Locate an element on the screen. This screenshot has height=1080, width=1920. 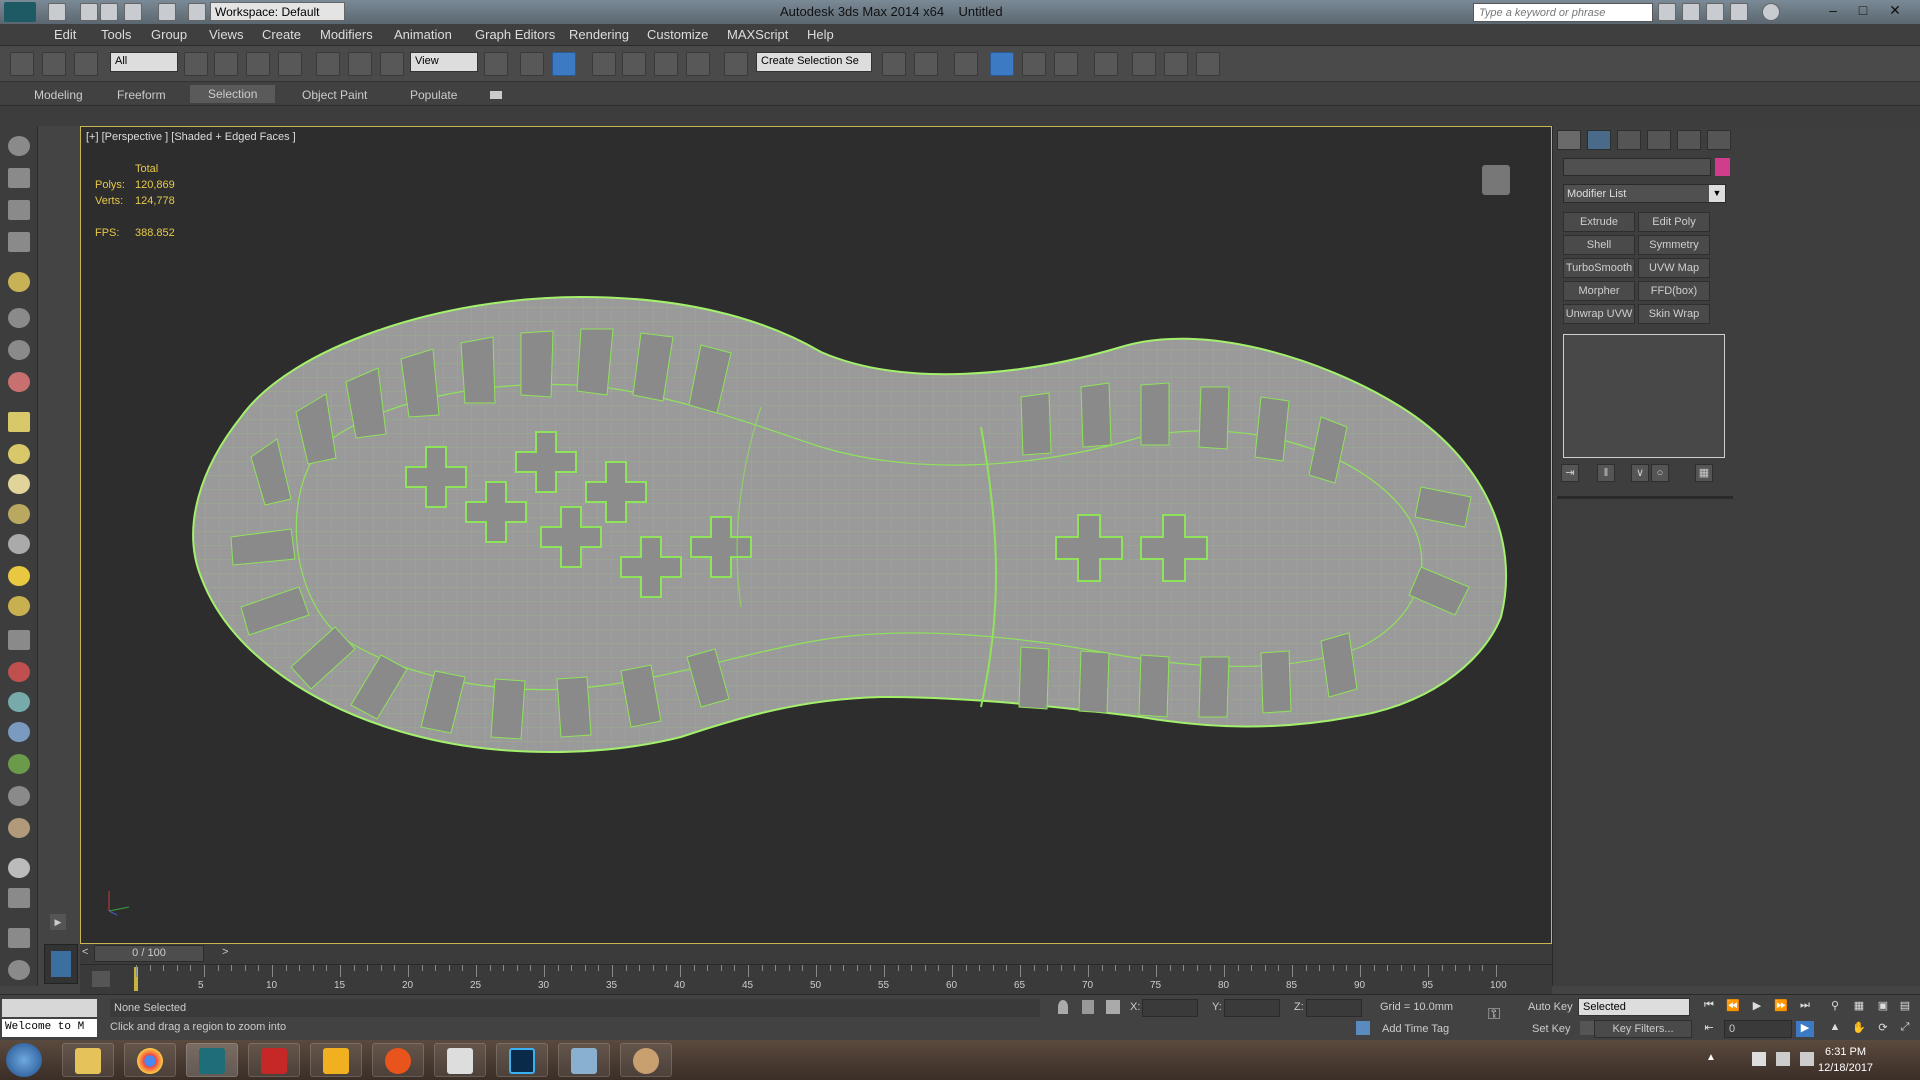
create-tab-icon is located at coordinates (1569, 140).